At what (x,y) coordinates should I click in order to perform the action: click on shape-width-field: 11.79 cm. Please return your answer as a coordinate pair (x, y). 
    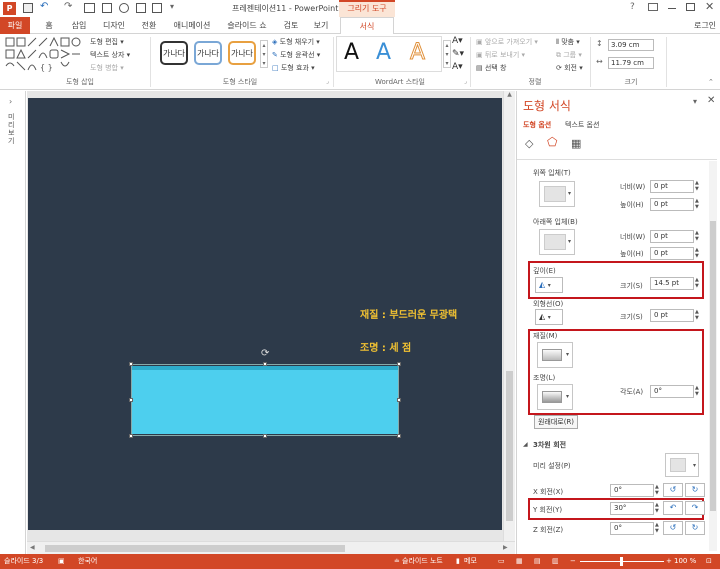
    Looking at the image, I should click on (631, 63).